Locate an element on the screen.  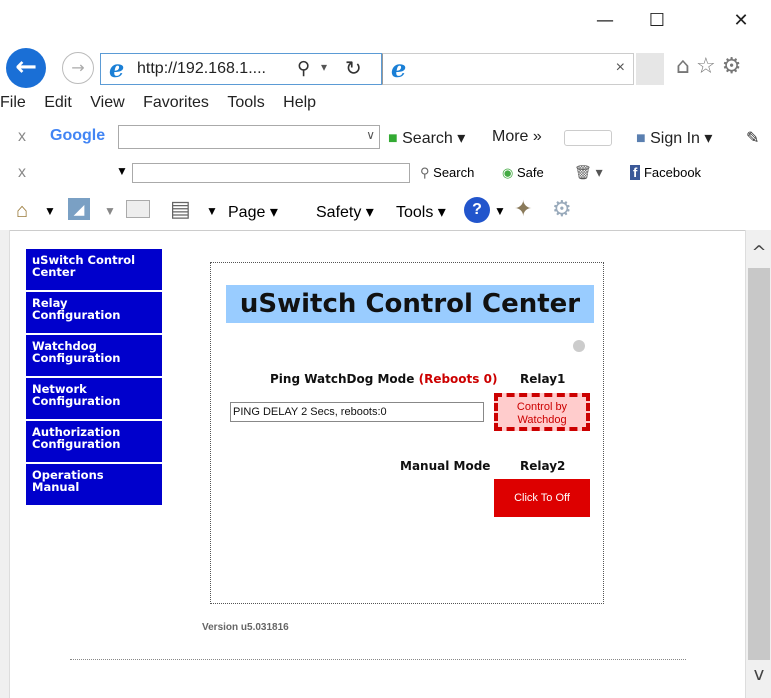
watchdog-status-field: PING DELAY 2 Secs, reboots:0 is located at coordinates (357, 412).